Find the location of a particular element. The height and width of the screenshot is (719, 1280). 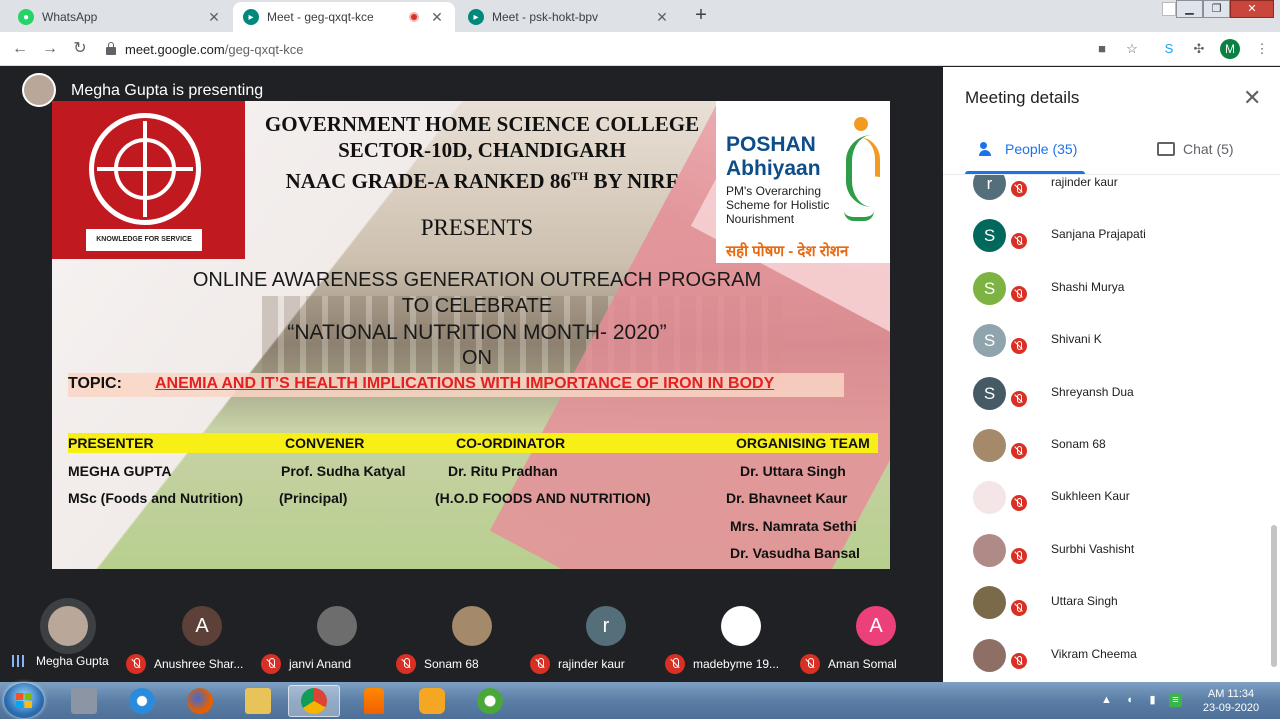

skype-extension-icon: S is located at coordinates (1169, 49).